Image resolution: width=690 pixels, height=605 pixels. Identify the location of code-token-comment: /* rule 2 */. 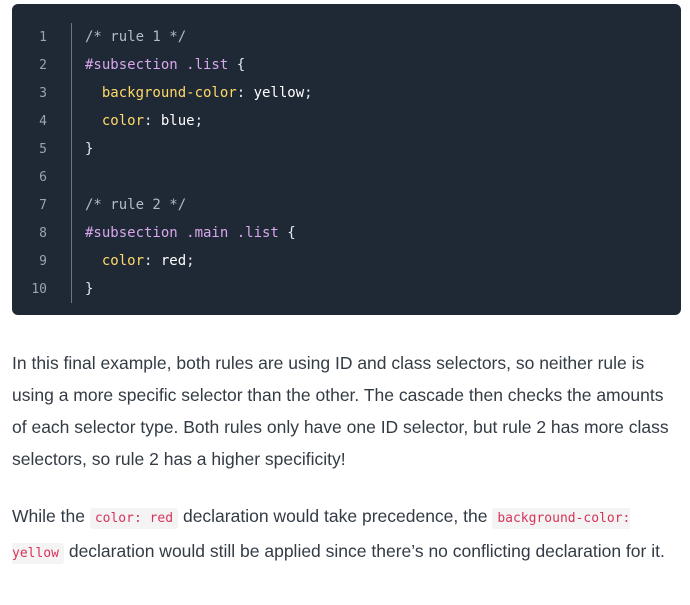
(136, 205).